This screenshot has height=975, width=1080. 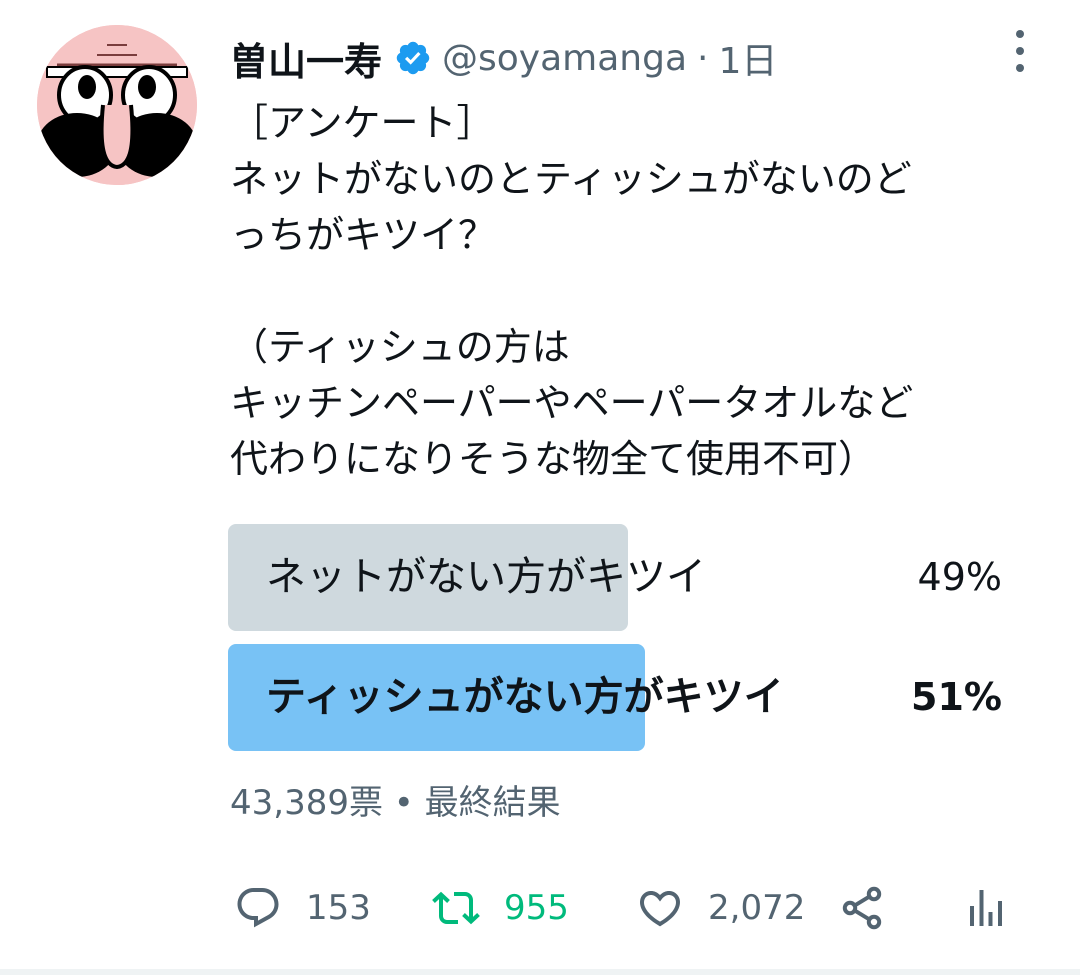 I want to click on poll-option: ティッシュがない方がキツイ 51%, so click(x=617, y=697).